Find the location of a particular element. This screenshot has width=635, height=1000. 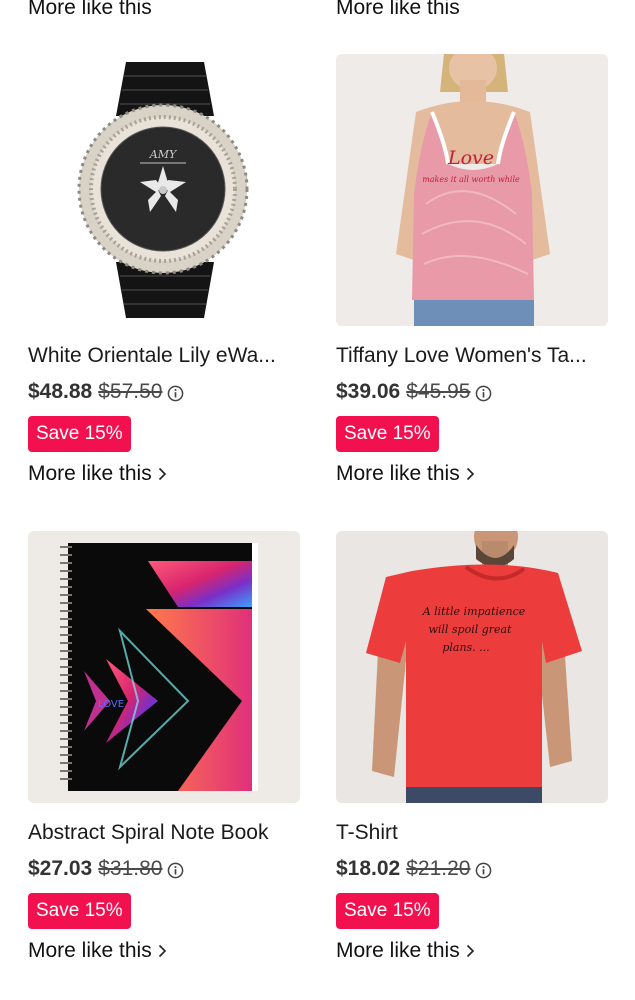

tank-print-text: Love is located at coordinates (470, 158).